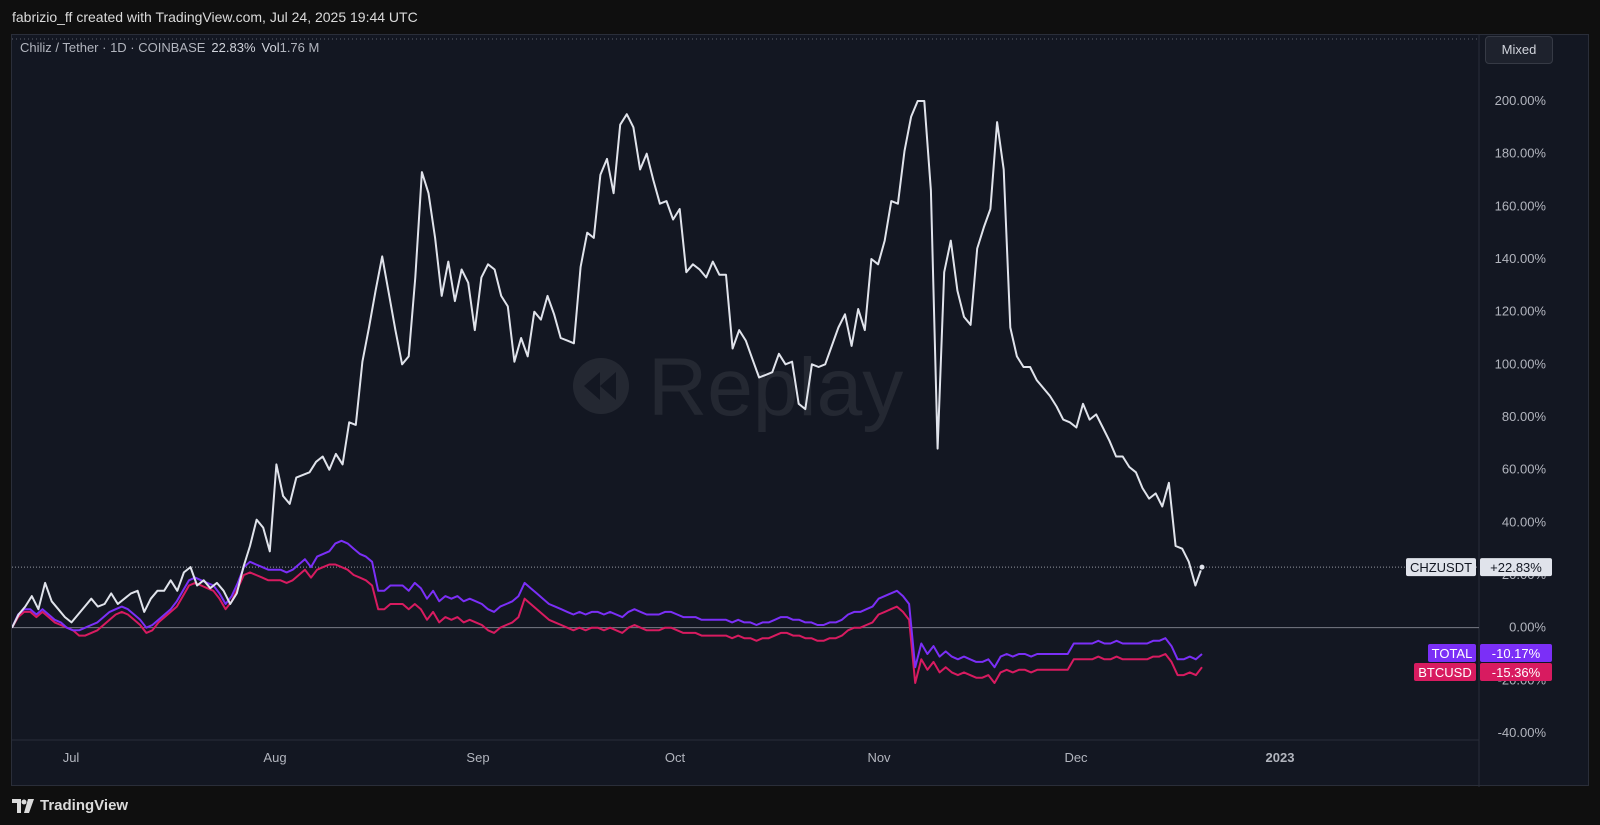 This screenshot has height=825, width=1600. What do you see at coordinates (1521, 258) in the screenshot?
I see `y-tick-label: 140.00%` at bounding box center [1521, 258].